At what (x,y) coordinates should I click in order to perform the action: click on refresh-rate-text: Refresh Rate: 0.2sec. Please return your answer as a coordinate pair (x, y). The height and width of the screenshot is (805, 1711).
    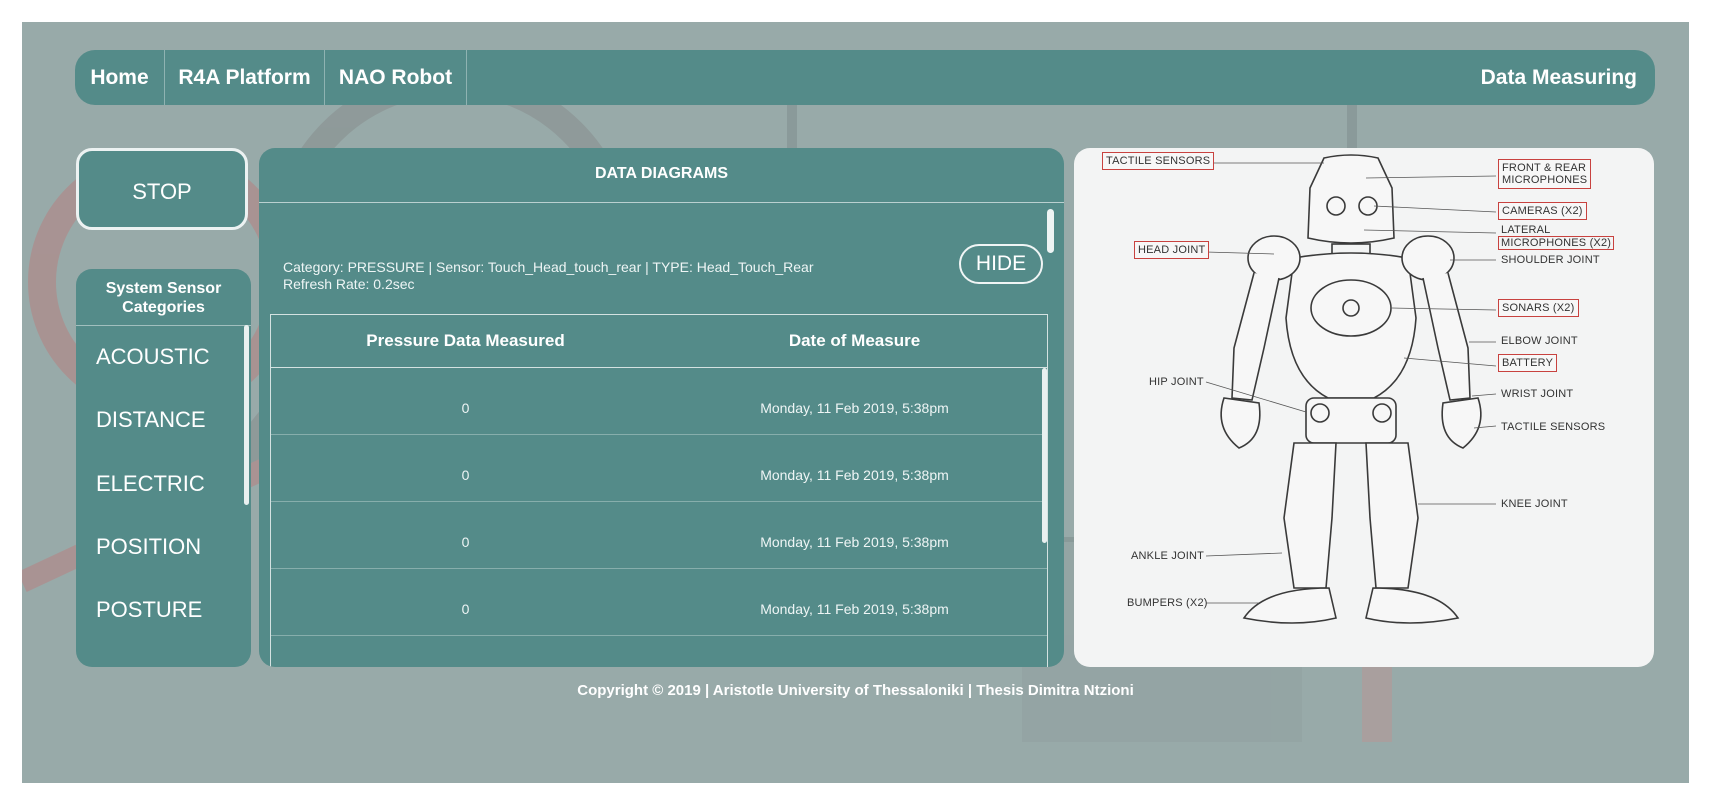
    Looking at the image, I should click on (349, 284).